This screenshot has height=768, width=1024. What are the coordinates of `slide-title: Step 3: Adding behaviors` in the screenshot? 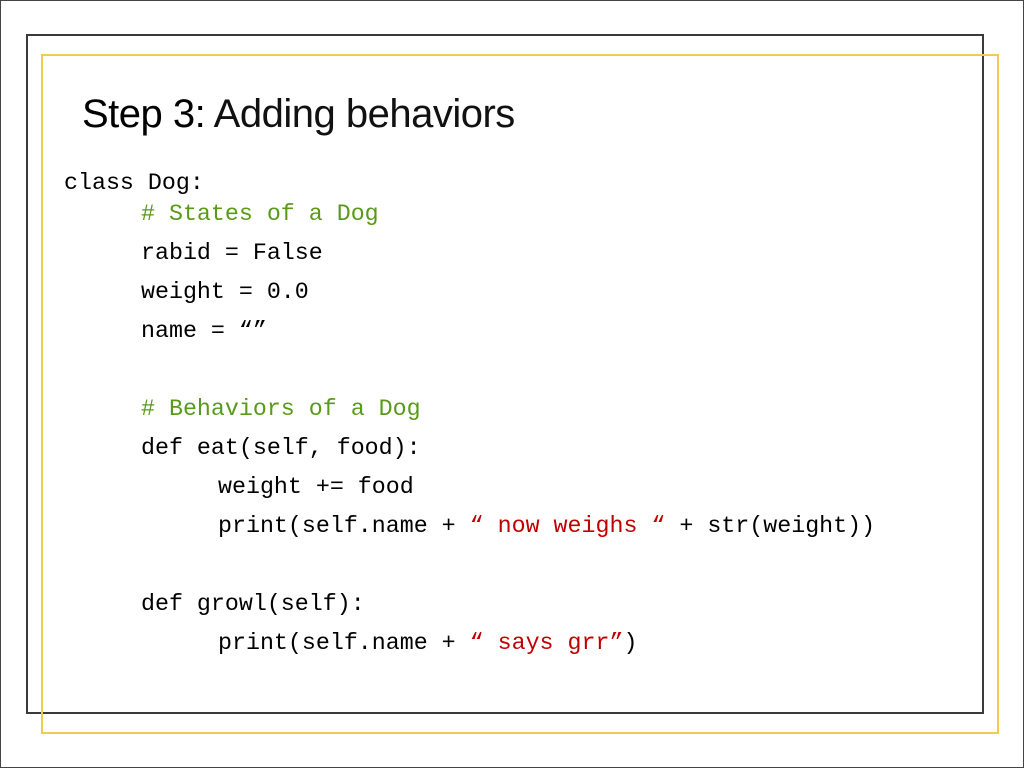 It's located at (298, 114).